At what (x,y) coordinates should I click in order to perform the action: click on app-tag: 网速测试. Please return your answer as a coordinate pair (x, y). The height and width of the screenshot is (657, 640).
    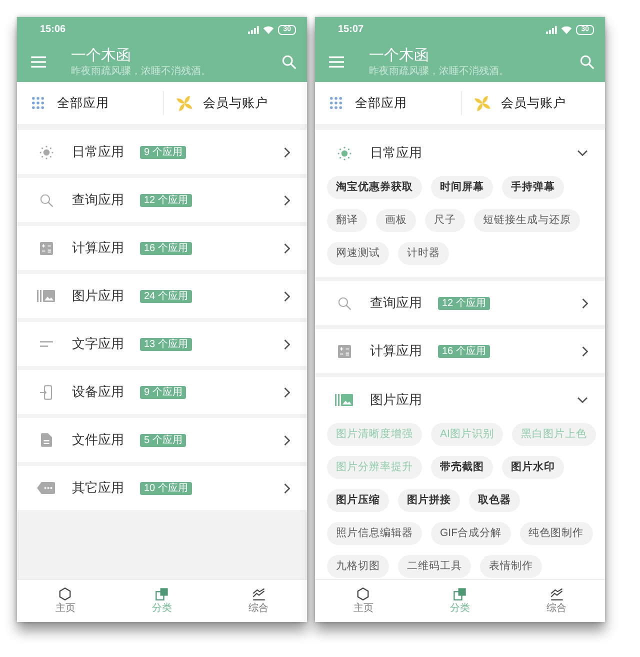
    Looking at the image, I should click on (358, 253).